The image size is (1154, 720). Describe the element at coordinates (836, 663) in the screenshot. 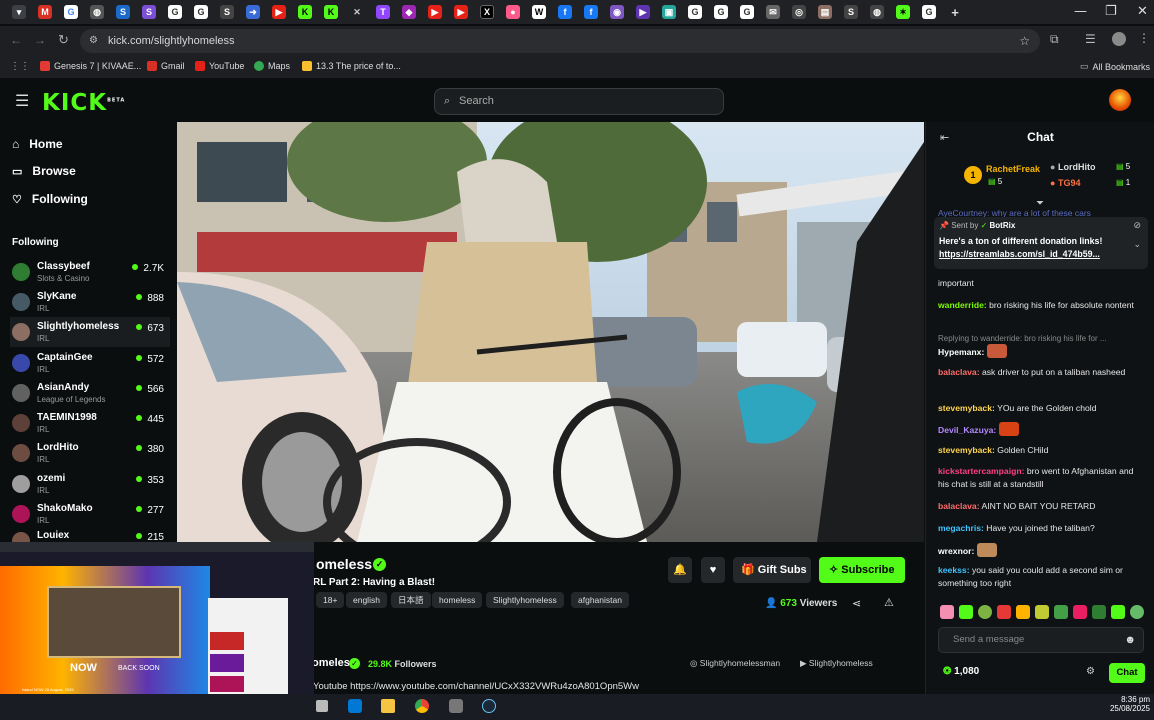

I see `social-youtube: ▶ Slightlyhomeless` at that location.